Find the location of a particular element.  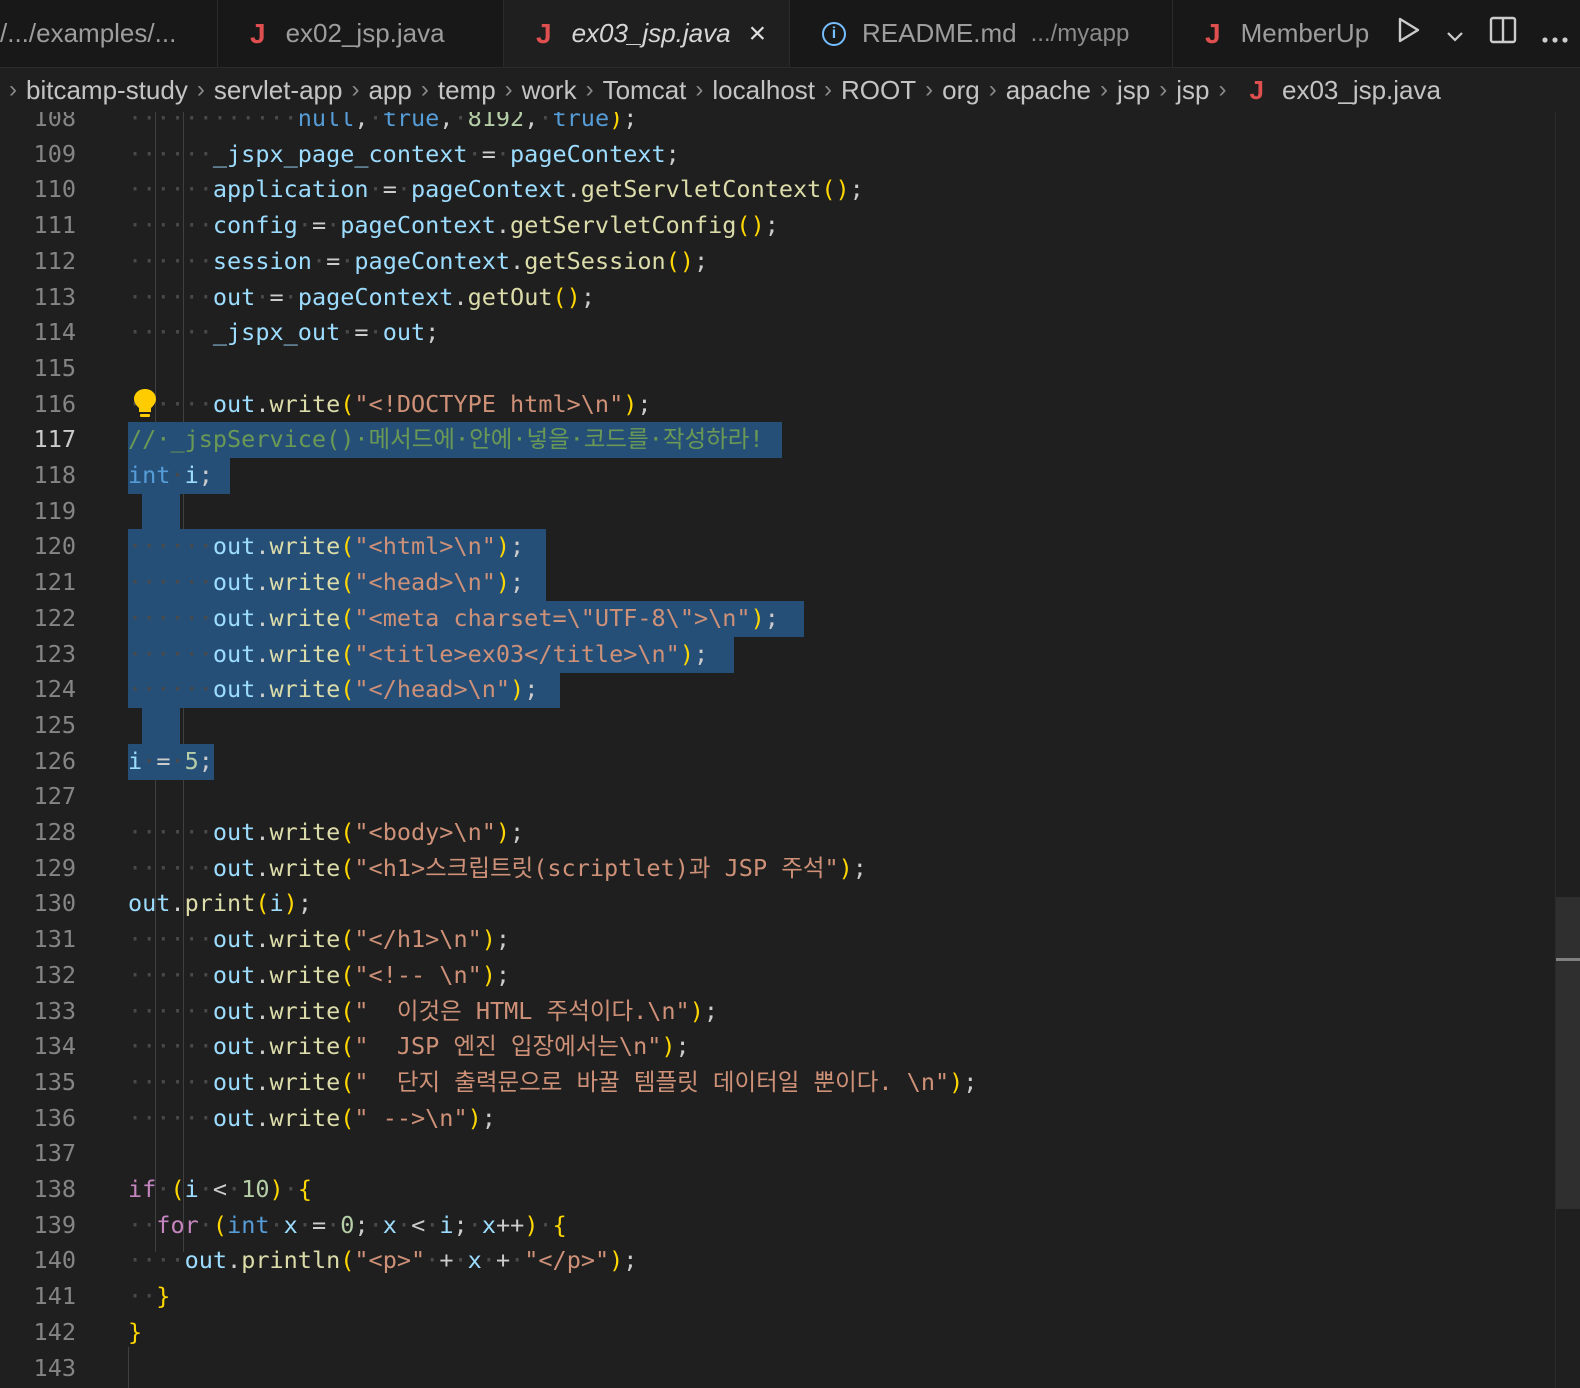

code-line: 118 int·i; is located at coordinates (778, 475).